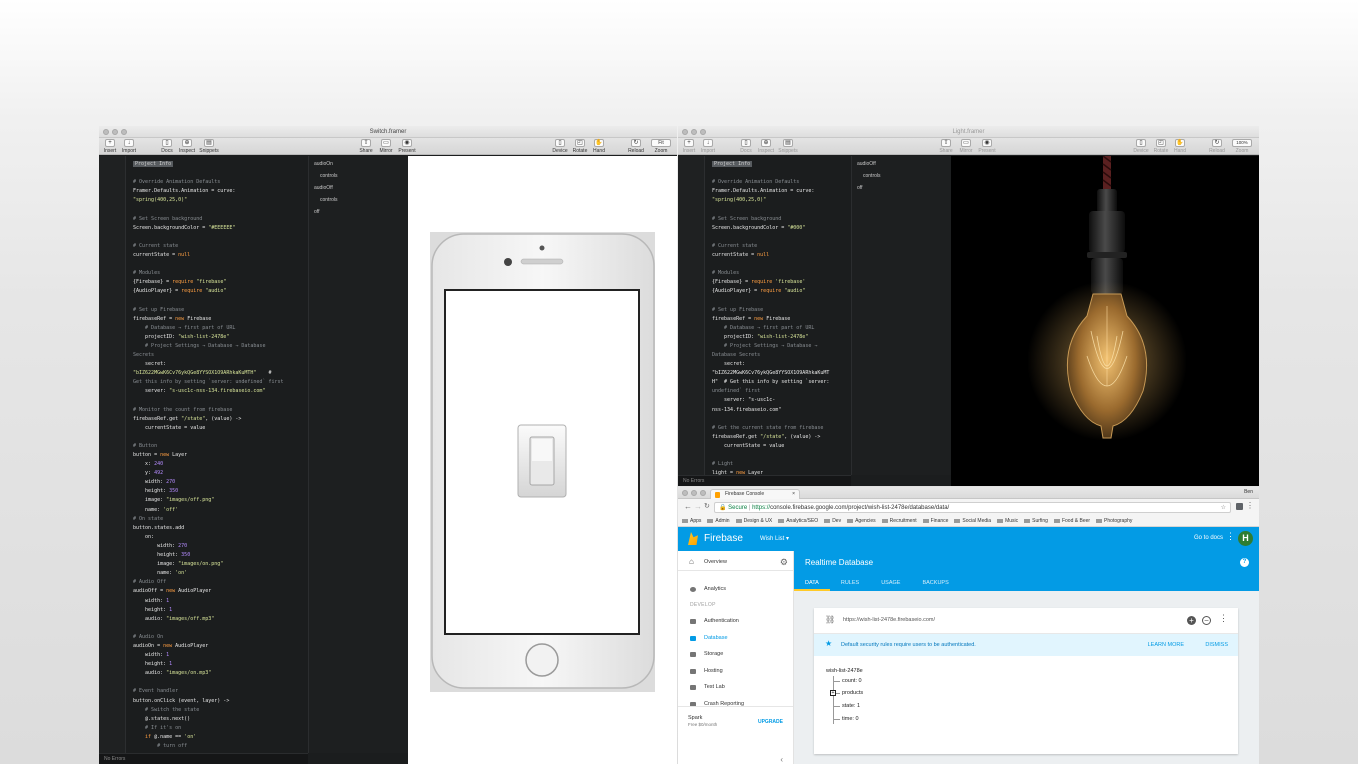 The width and height of the screenshot is (1358, 764). Describe the element at coordinates (1223, 508) in the screenshot. I see `bookmark-star-icon: ☆` at that location.